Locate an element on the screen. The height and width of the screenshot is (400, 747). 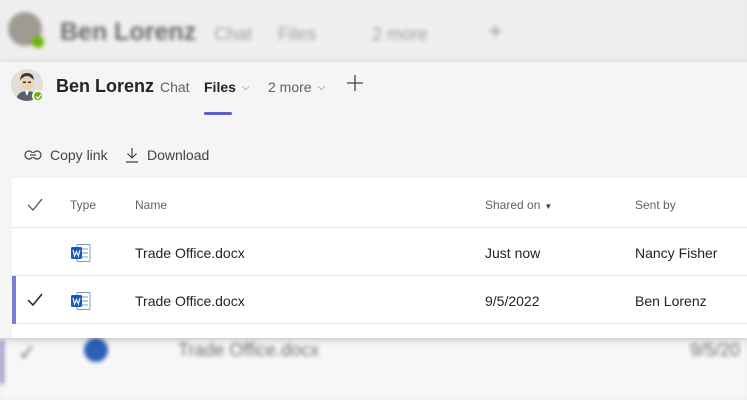
background-check-icon: ✓ is located at coordinates (27, 352).